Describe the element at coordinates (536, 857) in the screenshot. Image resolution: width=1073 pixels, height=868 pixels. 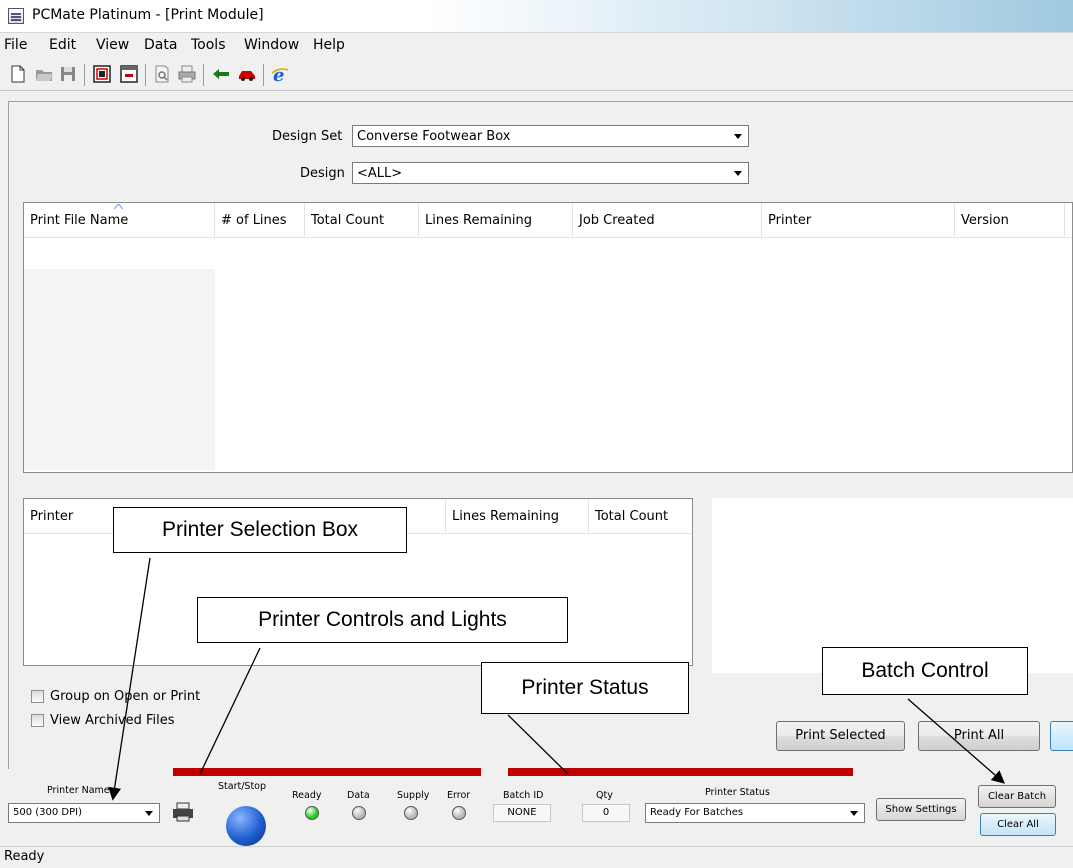
I see `status-bar: Ready` at that location.